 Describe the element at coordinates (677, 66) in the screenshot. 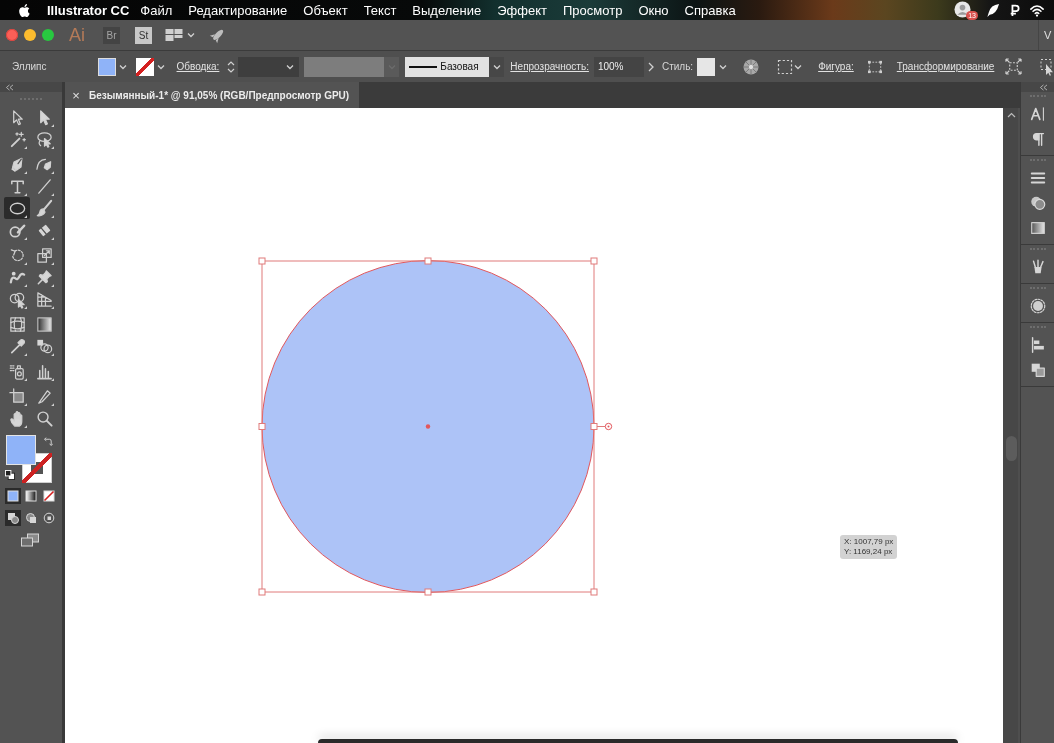

I see `style-label: Стиль:` at that location.